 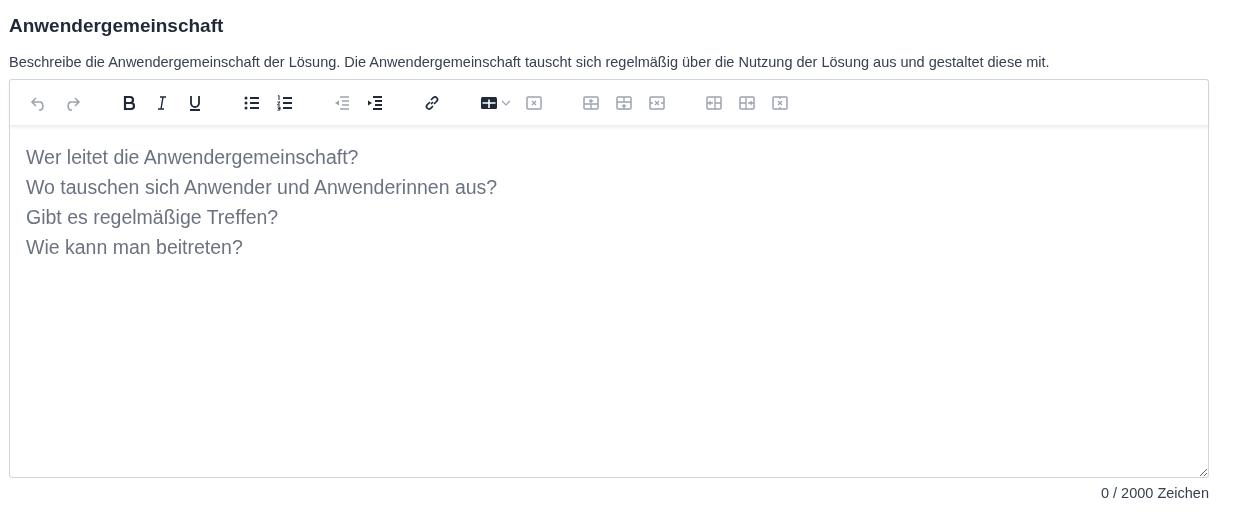 I want to click on numbered-list-icon, so click(x=285, y=102).